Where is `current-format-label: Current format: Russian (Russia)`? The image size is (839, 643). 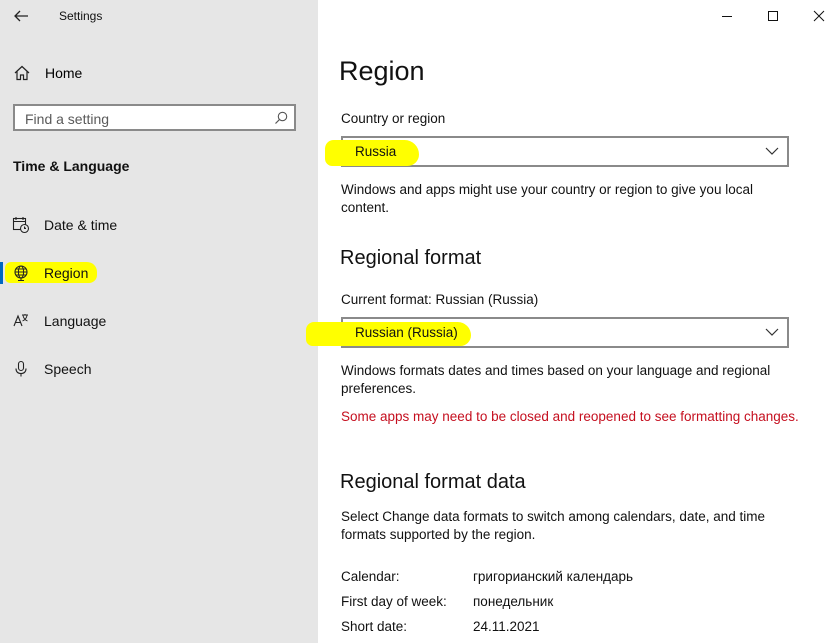 current-format-label: Current format: Russian (Russia) is located at coordinates (440, 299).